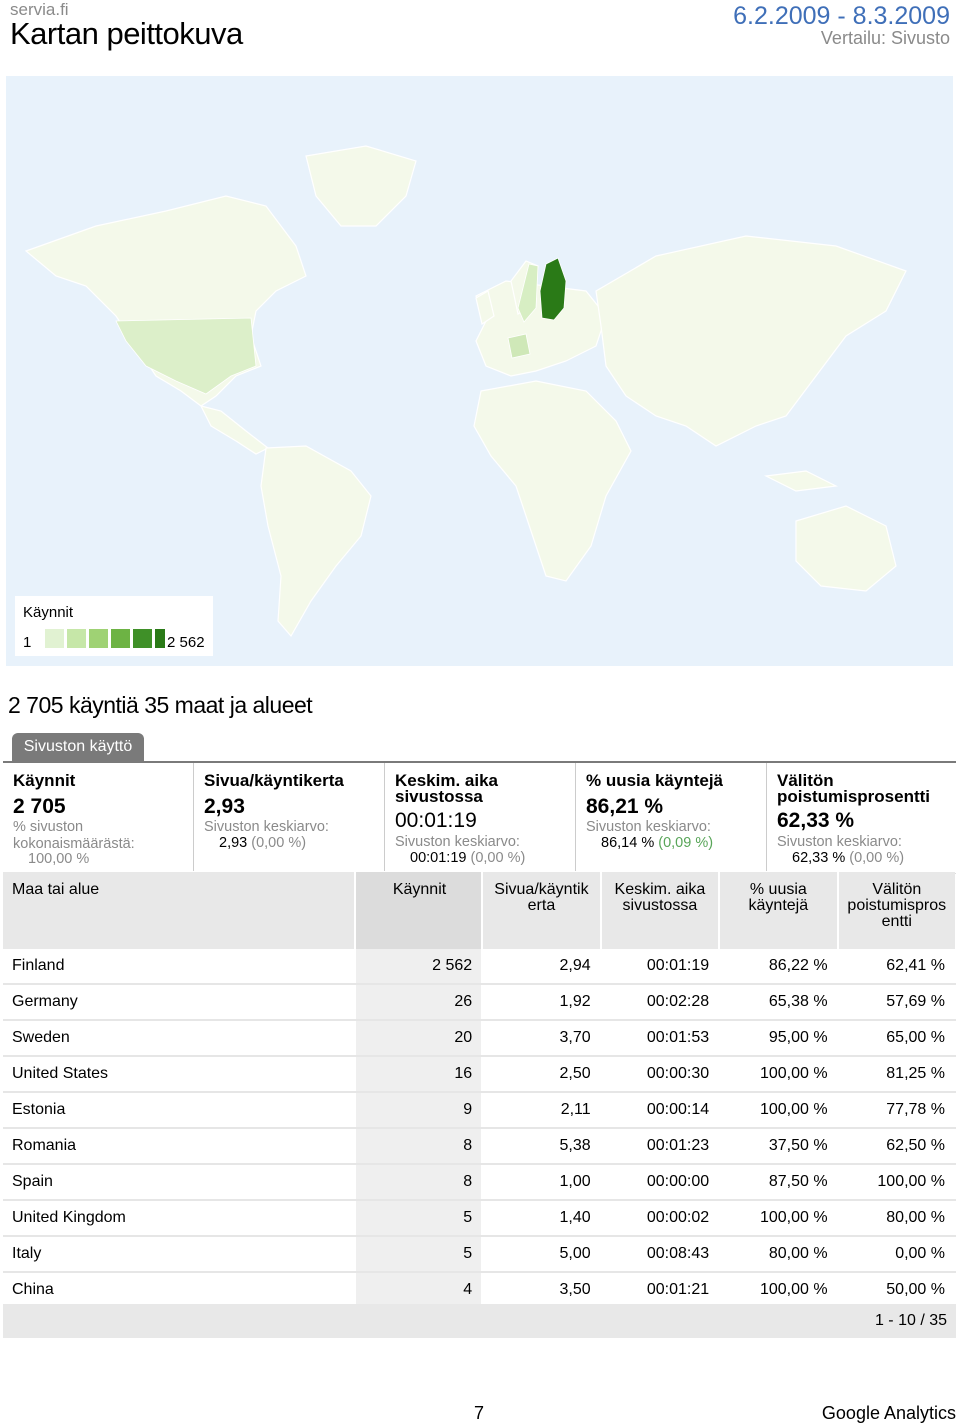  I want to click on metric-avg: 100,00 %, so click(59, 859).